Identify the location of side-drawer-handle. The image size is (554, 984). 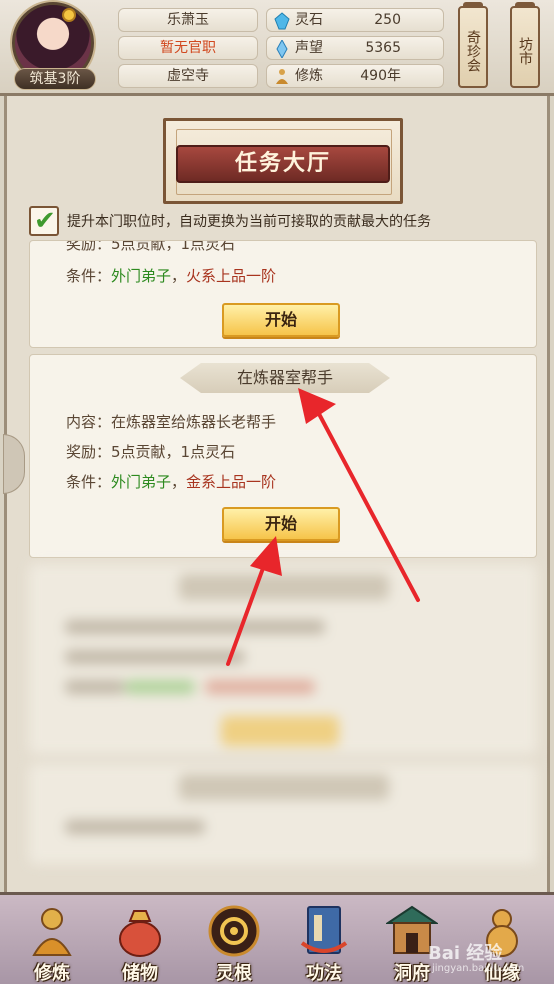
(14, 464).